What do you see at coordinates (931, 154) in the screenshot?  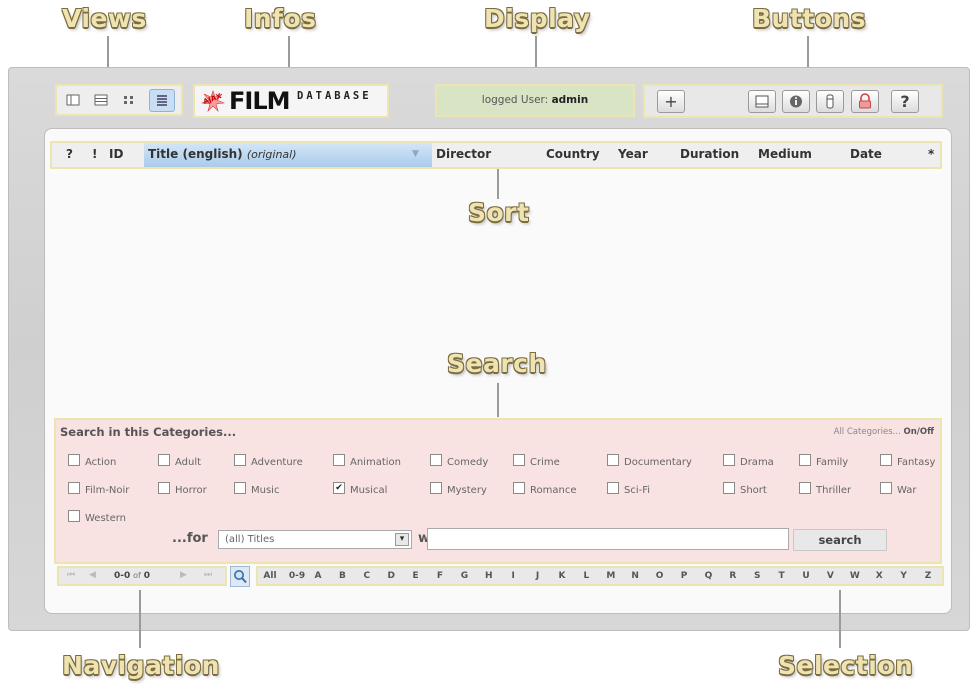 I see `col-star: *` at bounding box center [931, 154].